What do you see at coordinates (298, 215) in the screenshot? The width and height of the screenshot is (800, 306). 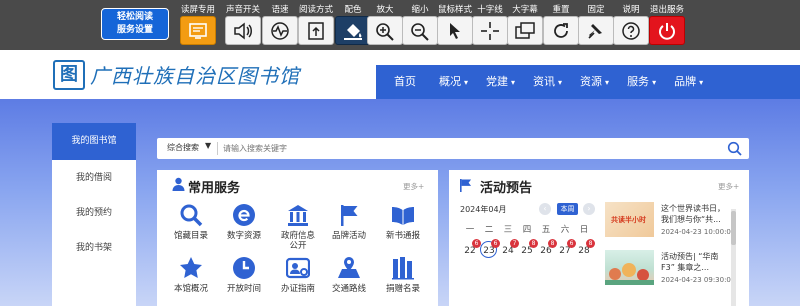 I see `government-building-icon` at bounding box center [298, 215].